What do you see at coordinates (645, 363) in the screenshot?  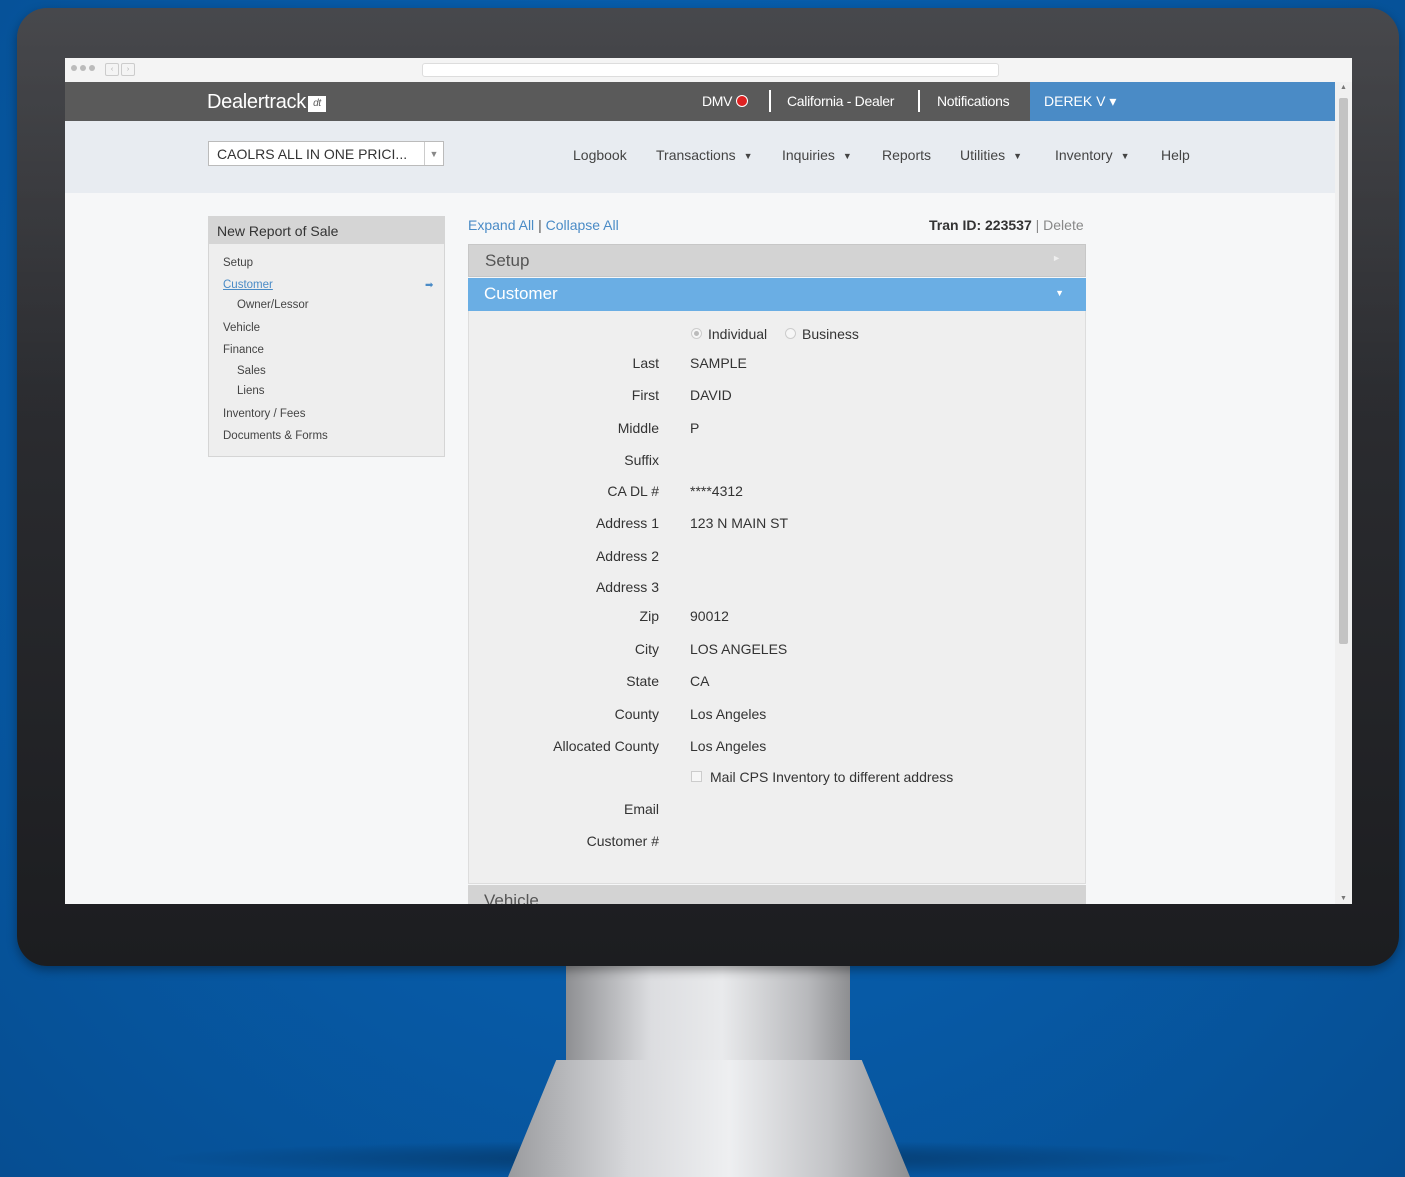 I see `field-label-last: Last` at bounding box center [645, 363].